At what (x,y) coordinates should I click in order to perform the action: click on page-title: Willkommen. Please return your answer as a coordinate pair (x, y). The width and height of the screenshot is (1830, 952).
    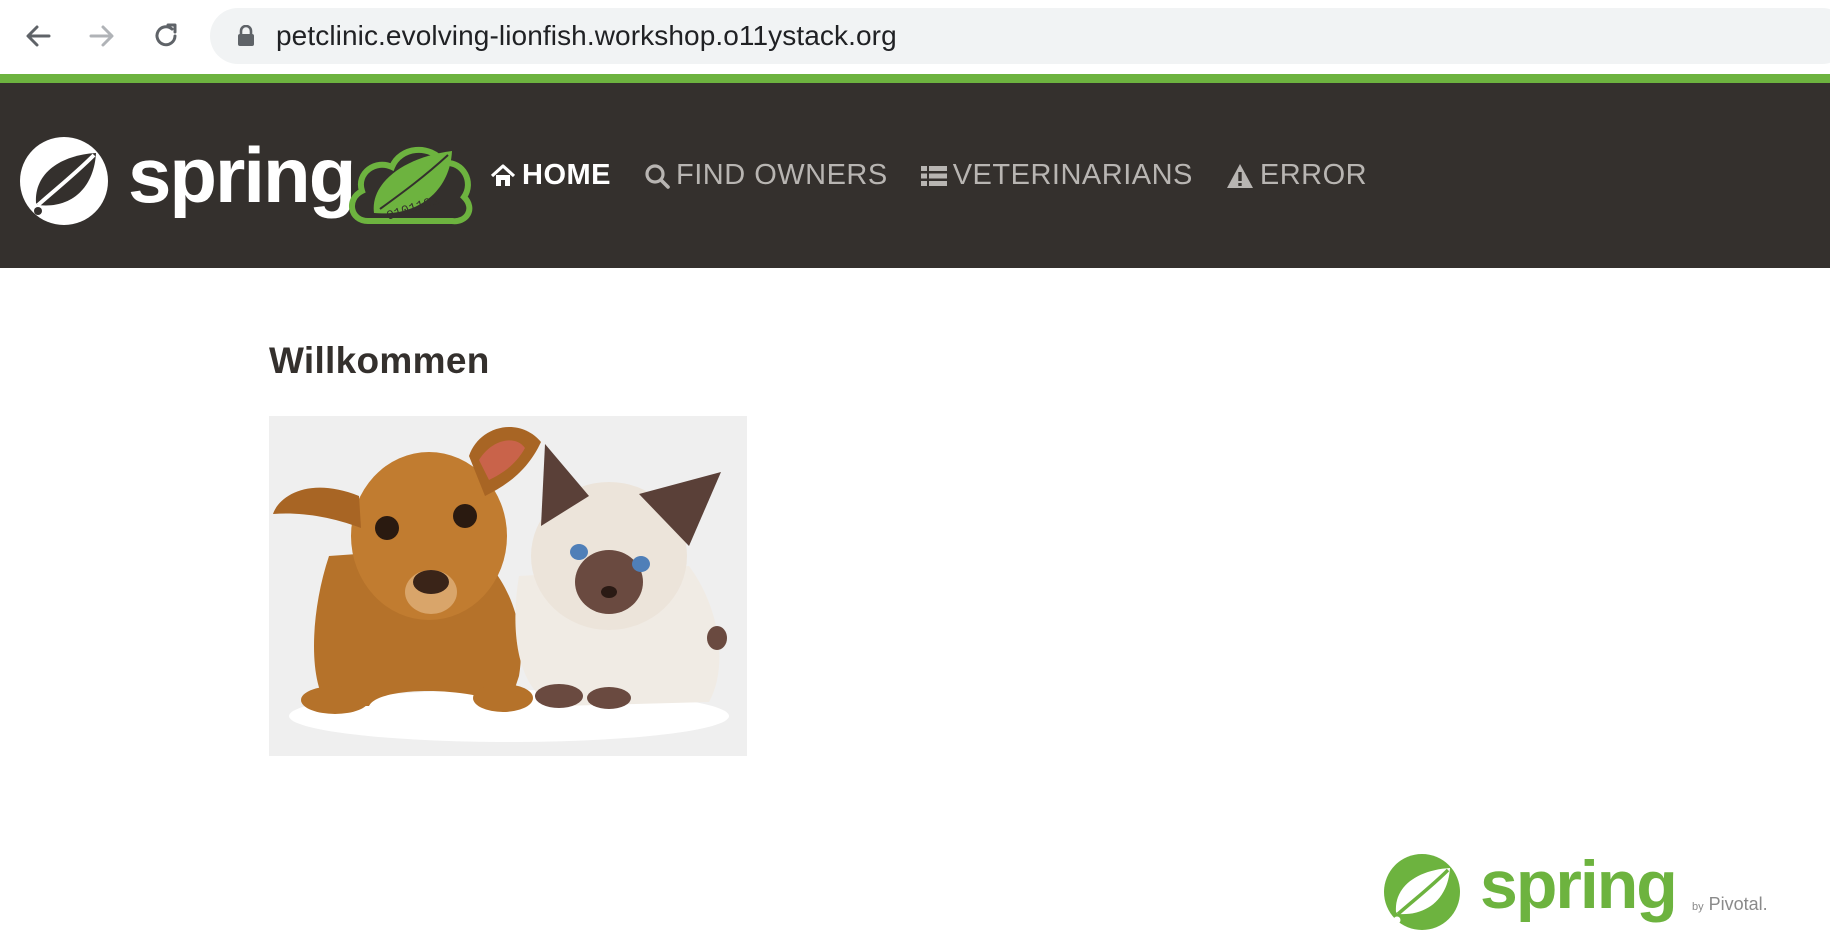
    Looking at the image, I should click on (379, 360).